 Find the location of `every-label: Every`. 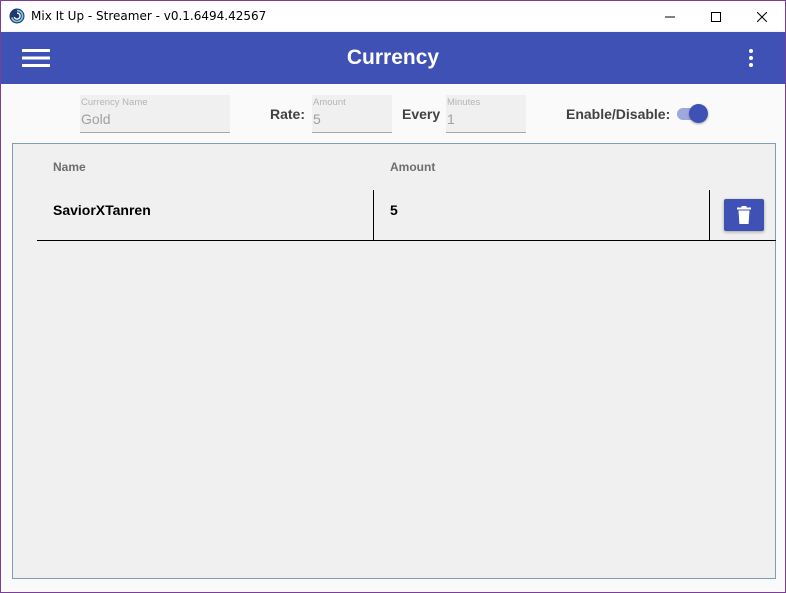

every-label: Every is located at coordinates (421, 114).